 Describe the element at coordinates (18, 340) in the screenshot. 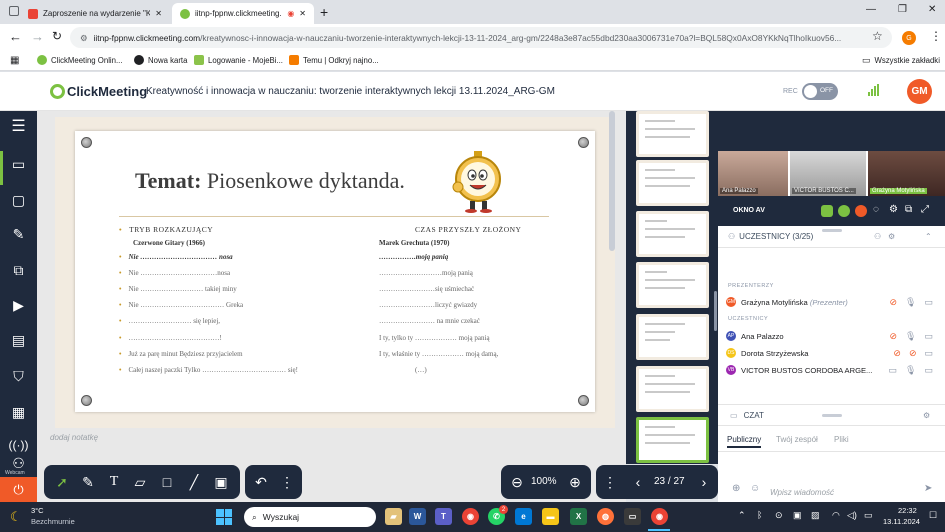

I see `clipboard-icon: ▤` at that location.